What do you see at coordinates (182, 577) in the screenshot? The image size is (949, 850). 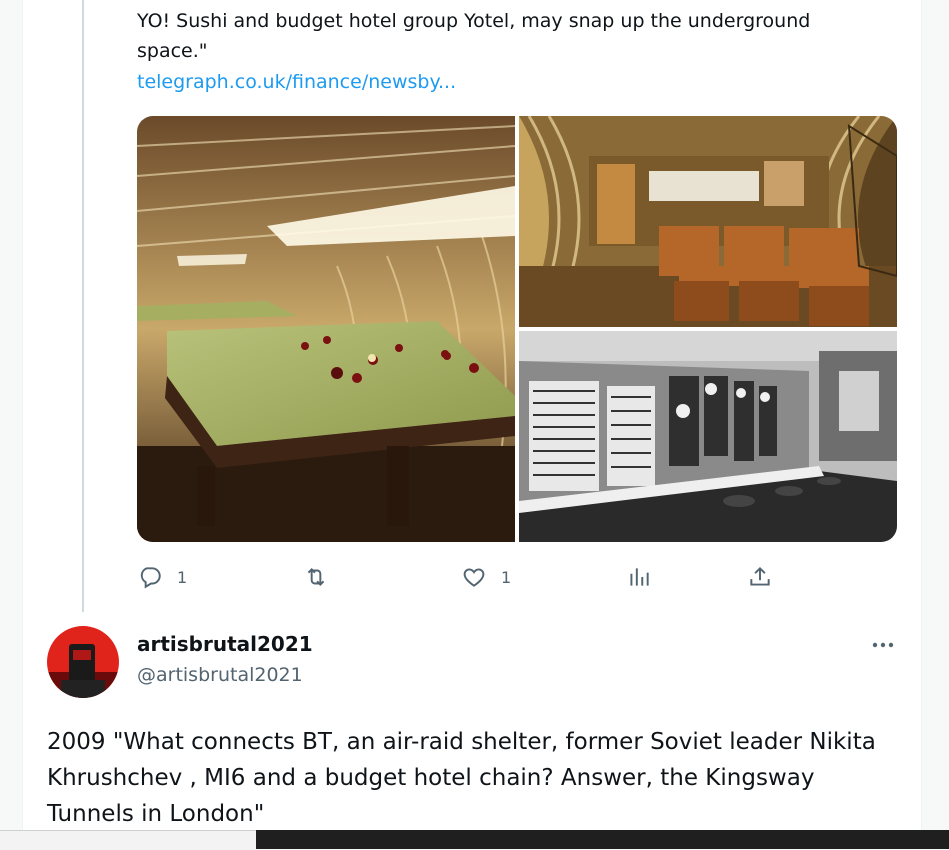 I see `reply-count: 1` at bounding box center [182, 577].